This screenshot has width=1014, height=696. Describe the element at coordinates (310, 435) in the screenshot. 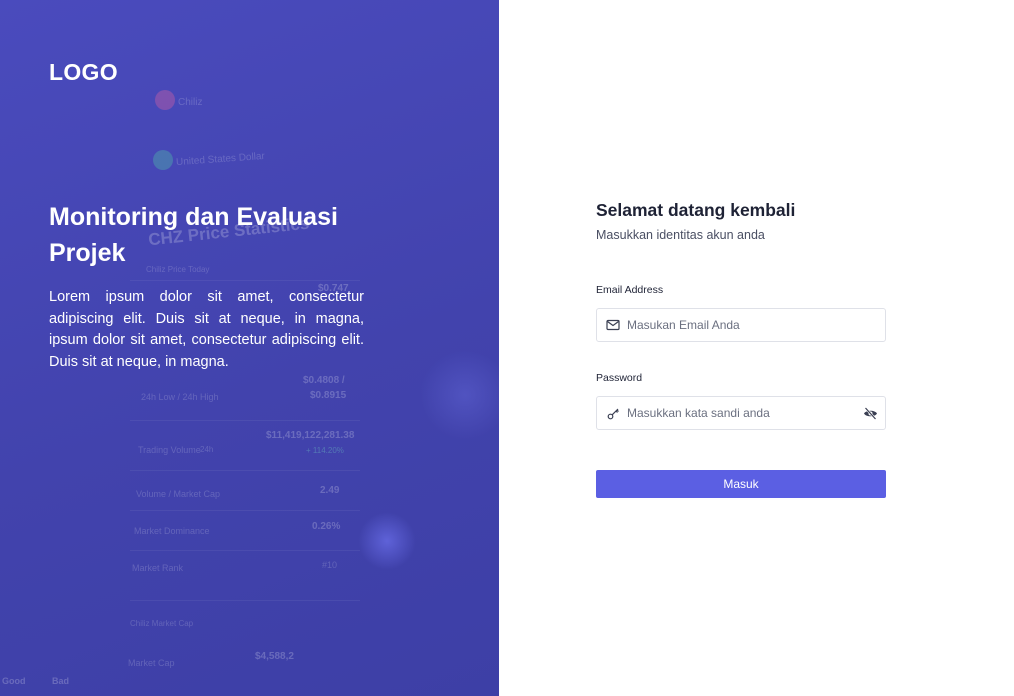

I see `background-text: $11,419,122,281.38` at that location.